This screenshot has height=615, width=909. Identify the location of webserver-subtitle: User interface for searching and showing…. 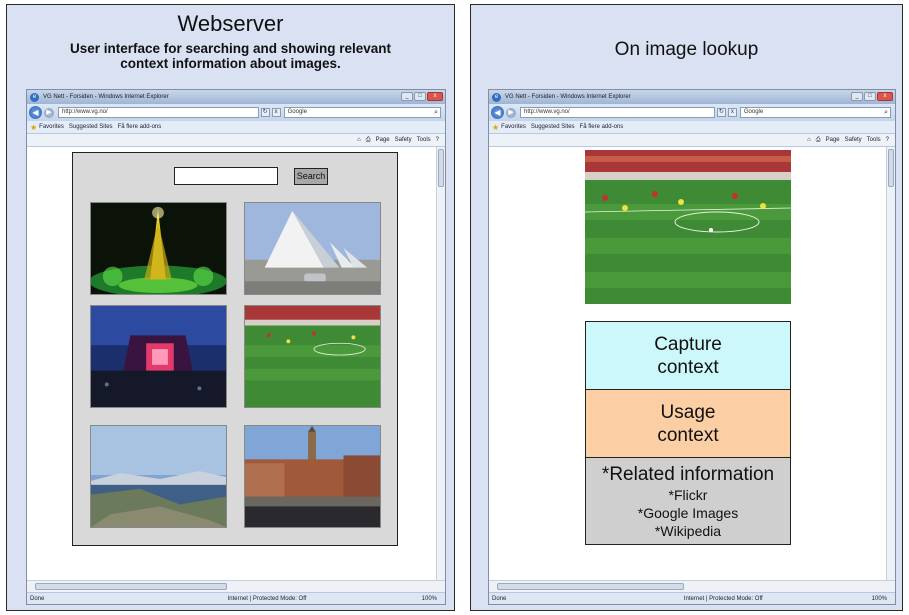
(230, 56).